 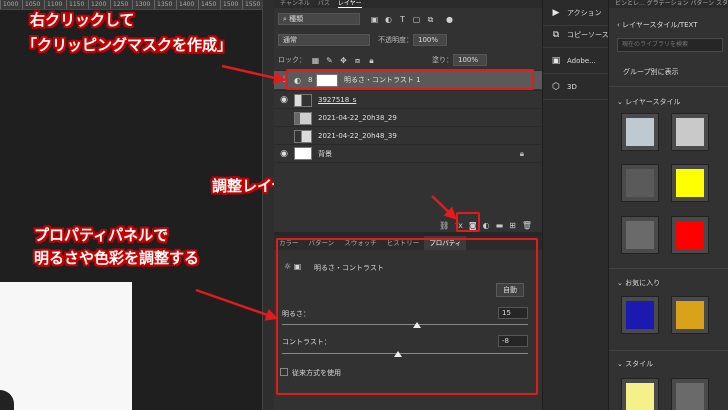 I want to click on ruler-tick: 1150, so click(x=77, y=4).